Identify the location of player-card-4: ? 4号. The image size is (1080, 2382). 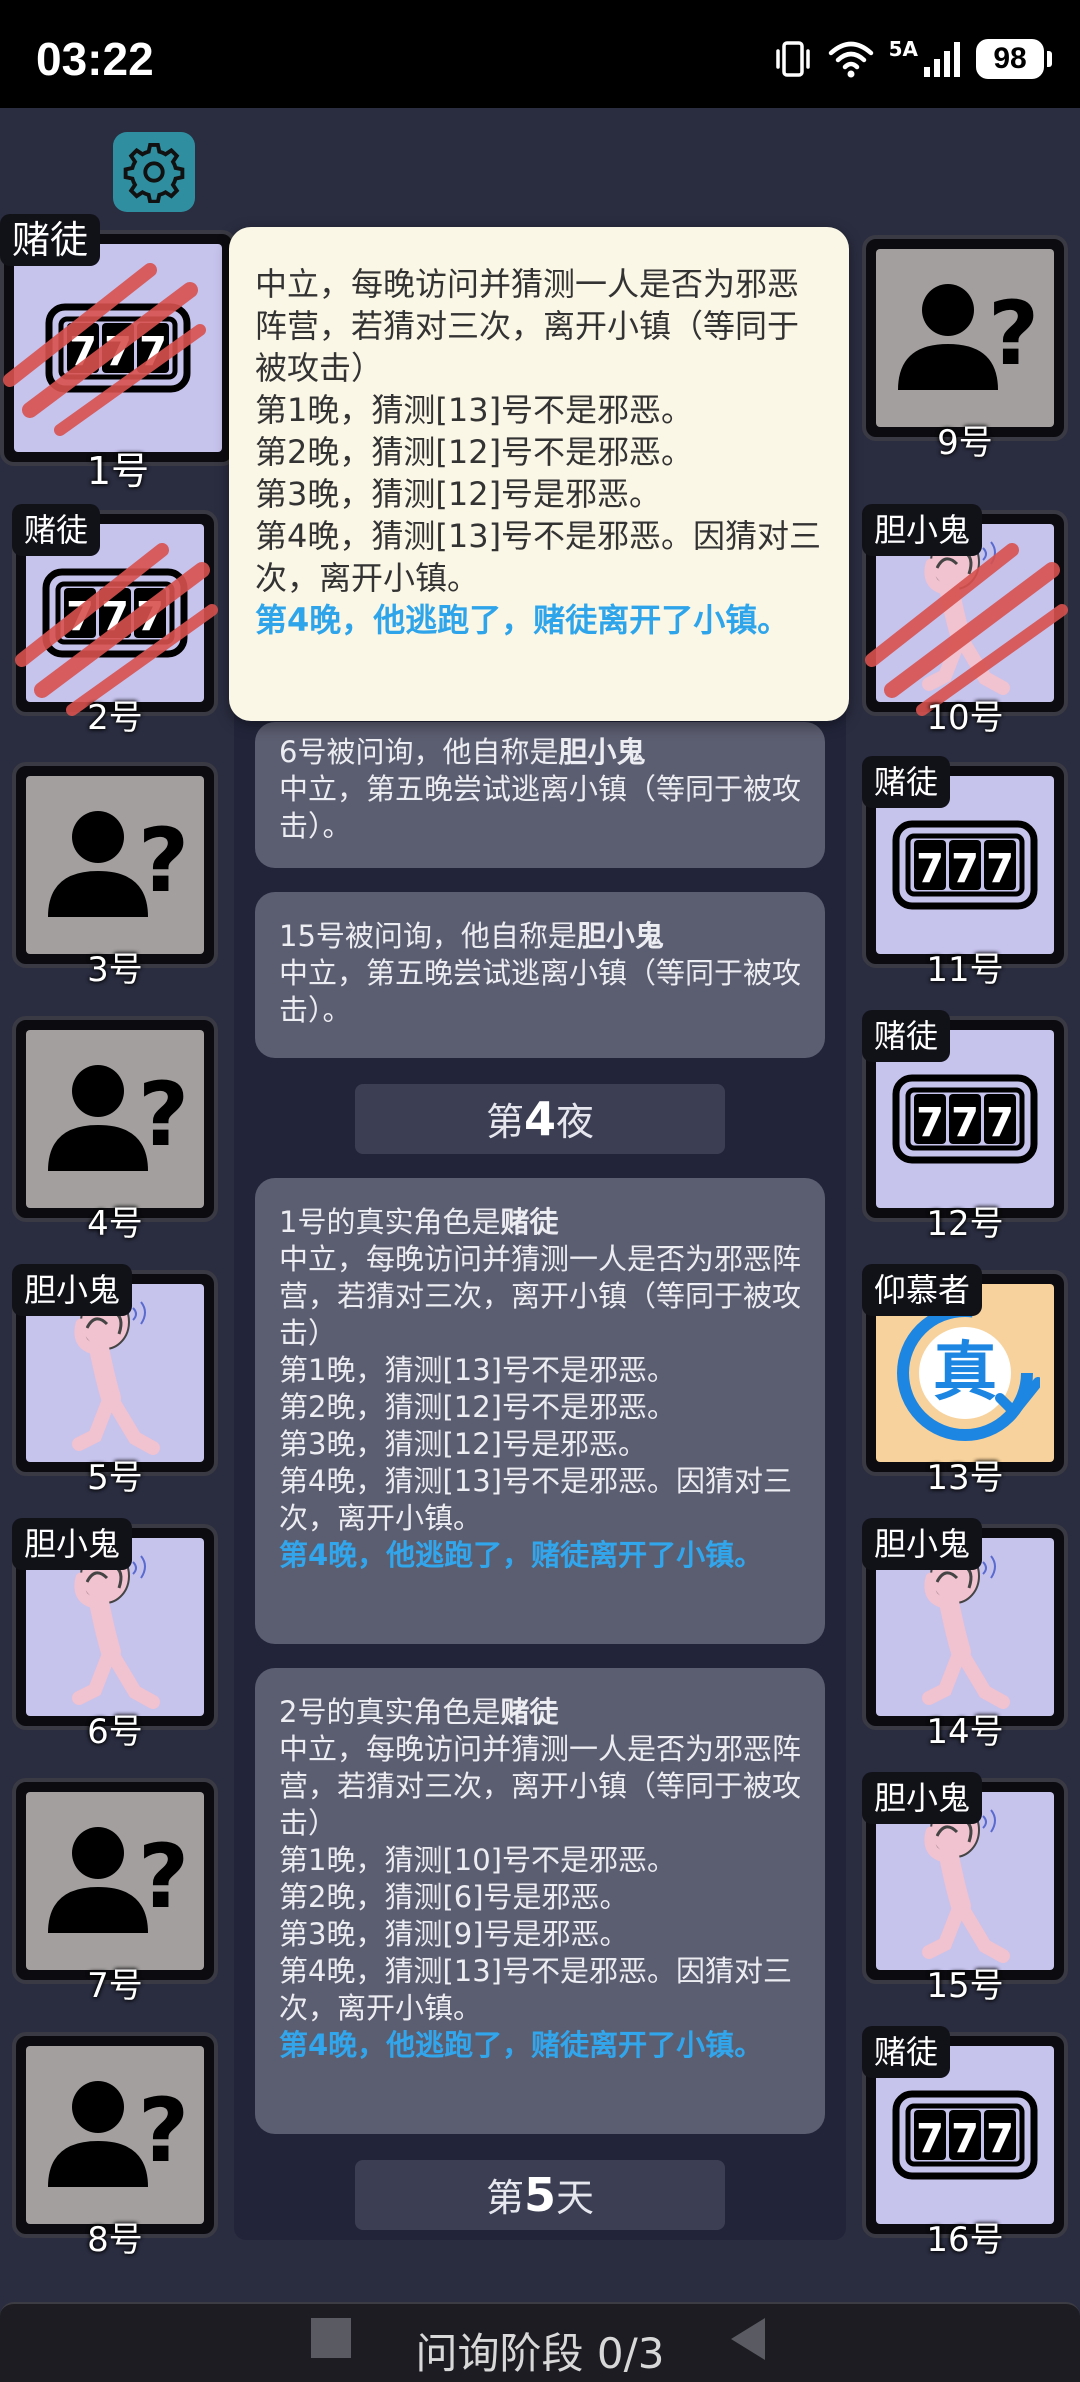
(115, 1130).